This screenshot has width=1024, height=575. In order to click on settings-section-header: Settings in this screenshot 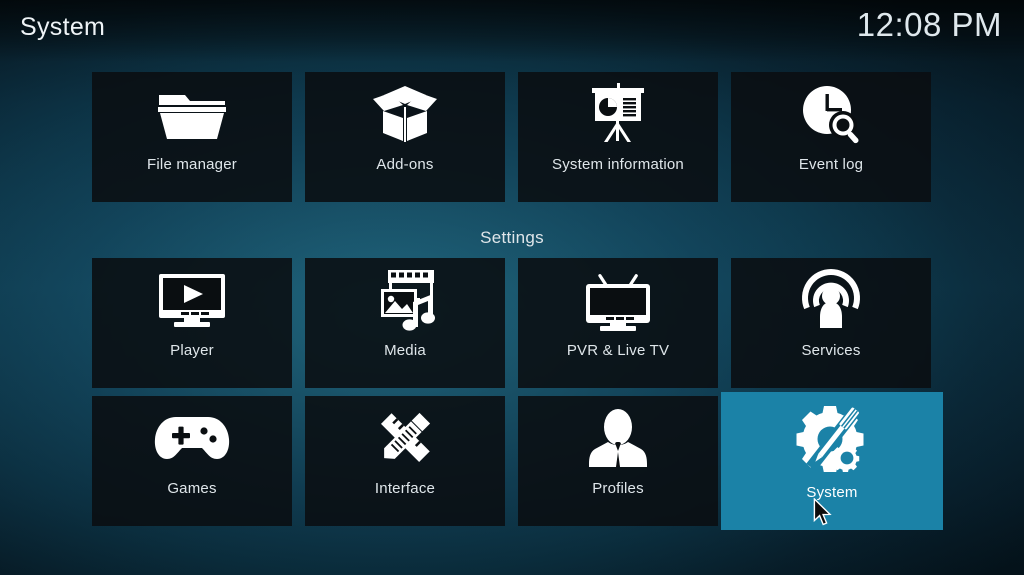, I will do `click(512, 237)`.